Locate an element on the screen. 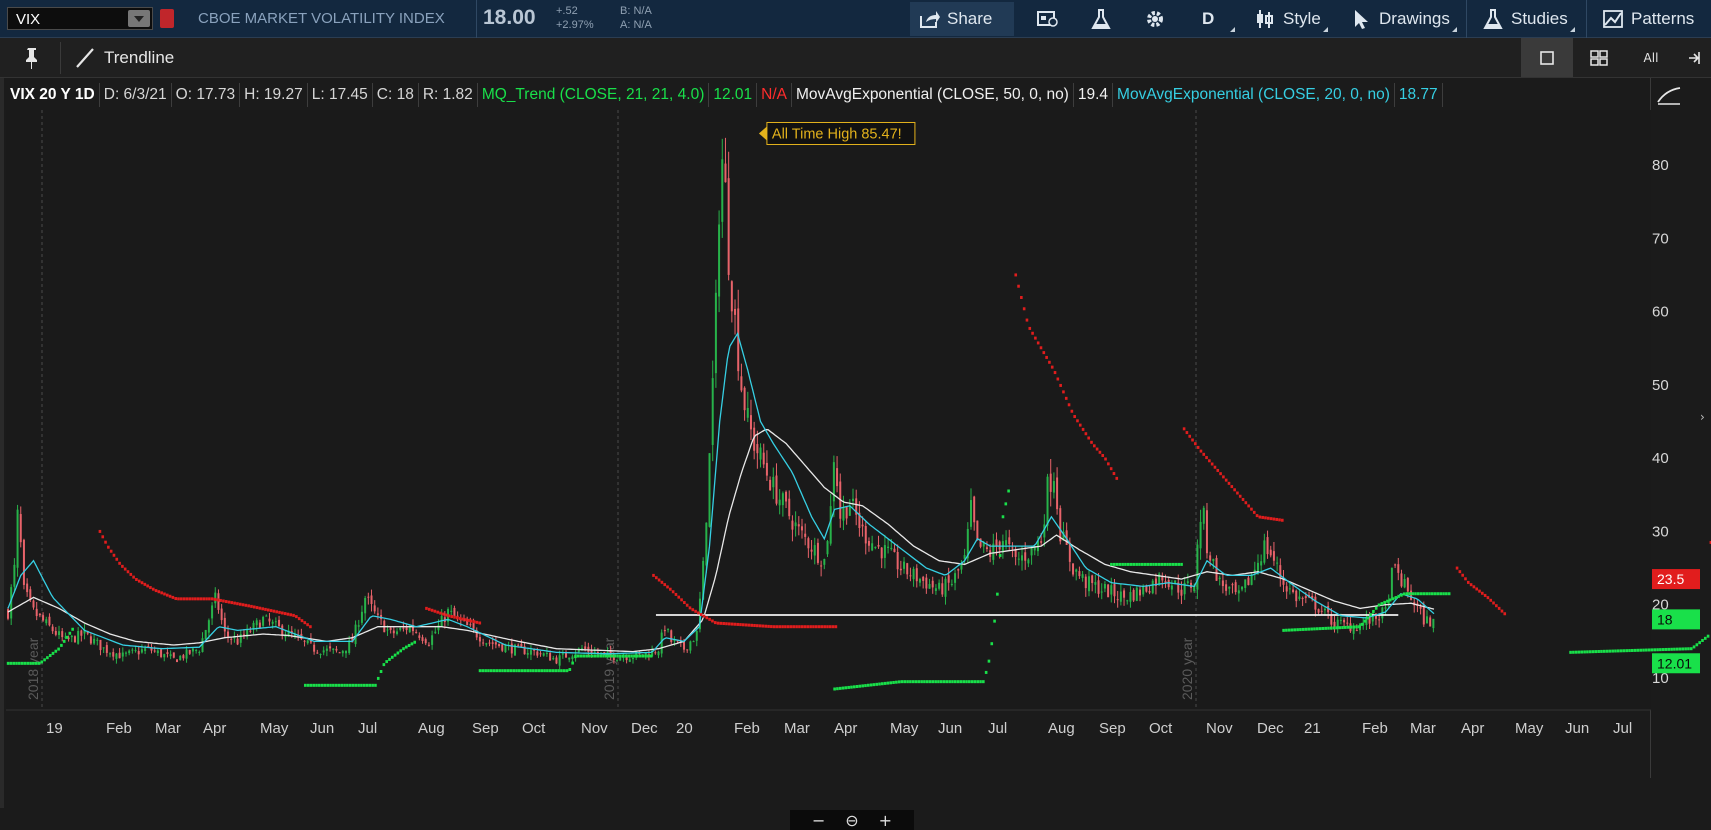 This screenshot has height=830, width=1711. expand-chart-icon is located at coordinates (1669, 95).